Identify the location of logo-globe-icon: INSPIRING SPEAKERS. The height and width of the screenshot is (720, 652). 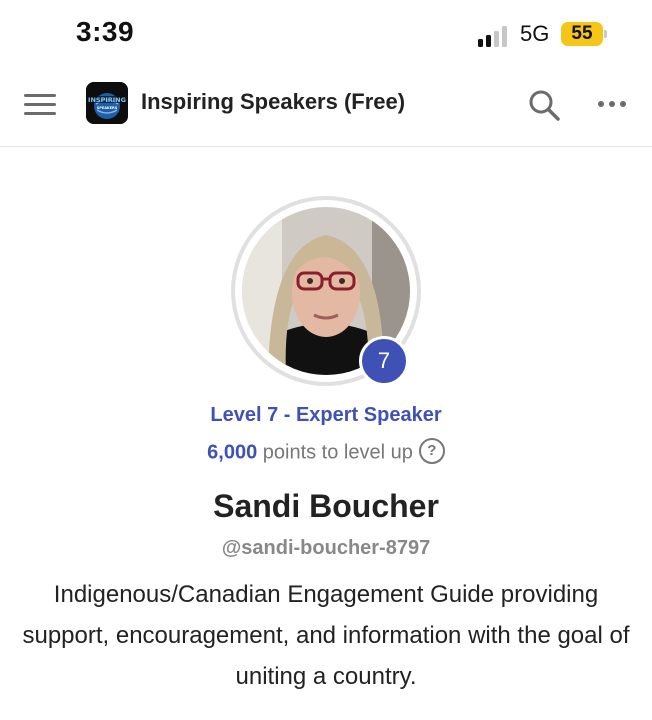
(107, 103).